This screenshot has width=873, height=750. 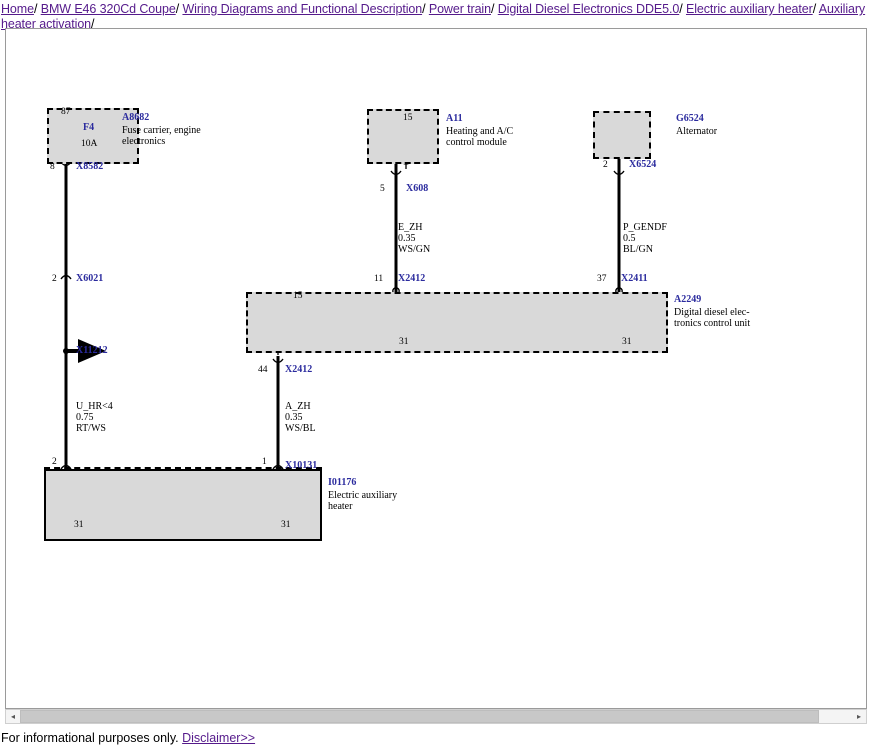 What do you see at coordinates (645, 238) in the screenshot?
I see `wire-label-p-gendf: P_GENDF 0.5 BL/GN` at bounding box center [645, 238].